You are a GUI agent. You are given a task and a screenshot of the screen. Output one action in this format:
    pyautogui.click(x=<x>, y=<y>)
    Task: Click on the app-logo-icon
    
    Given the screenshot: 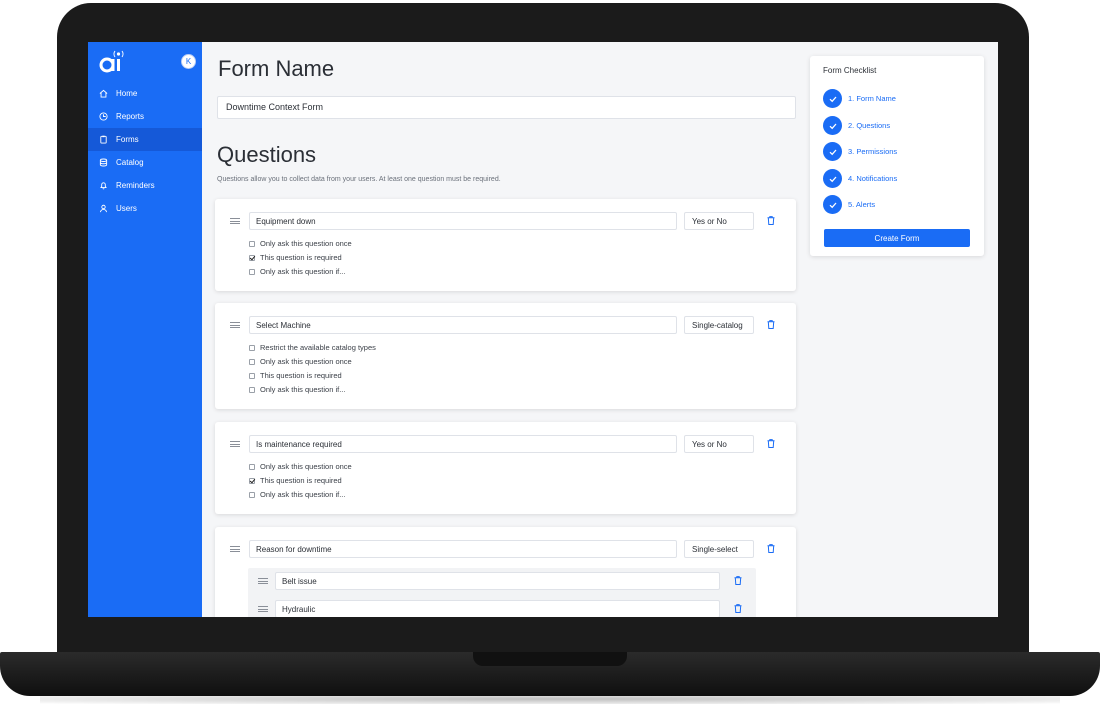 What is the action you would take?
    pyautogui.click(x=113, y=61)
    